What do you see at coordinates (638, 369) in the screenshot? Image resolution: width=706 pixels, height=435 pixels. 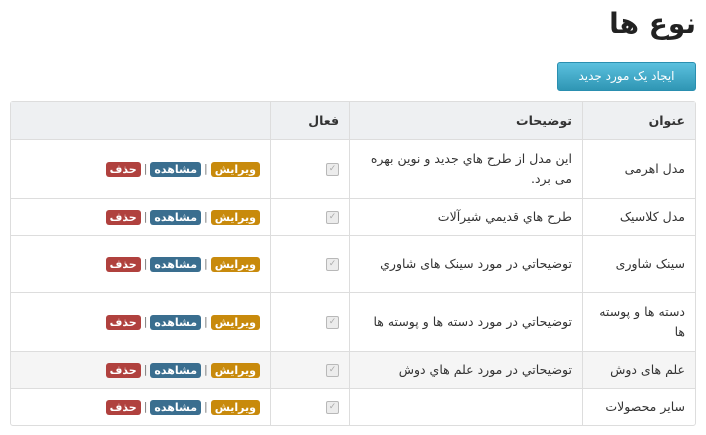 I see `row-title: علم های دوش` at bounding box center [638, 369].